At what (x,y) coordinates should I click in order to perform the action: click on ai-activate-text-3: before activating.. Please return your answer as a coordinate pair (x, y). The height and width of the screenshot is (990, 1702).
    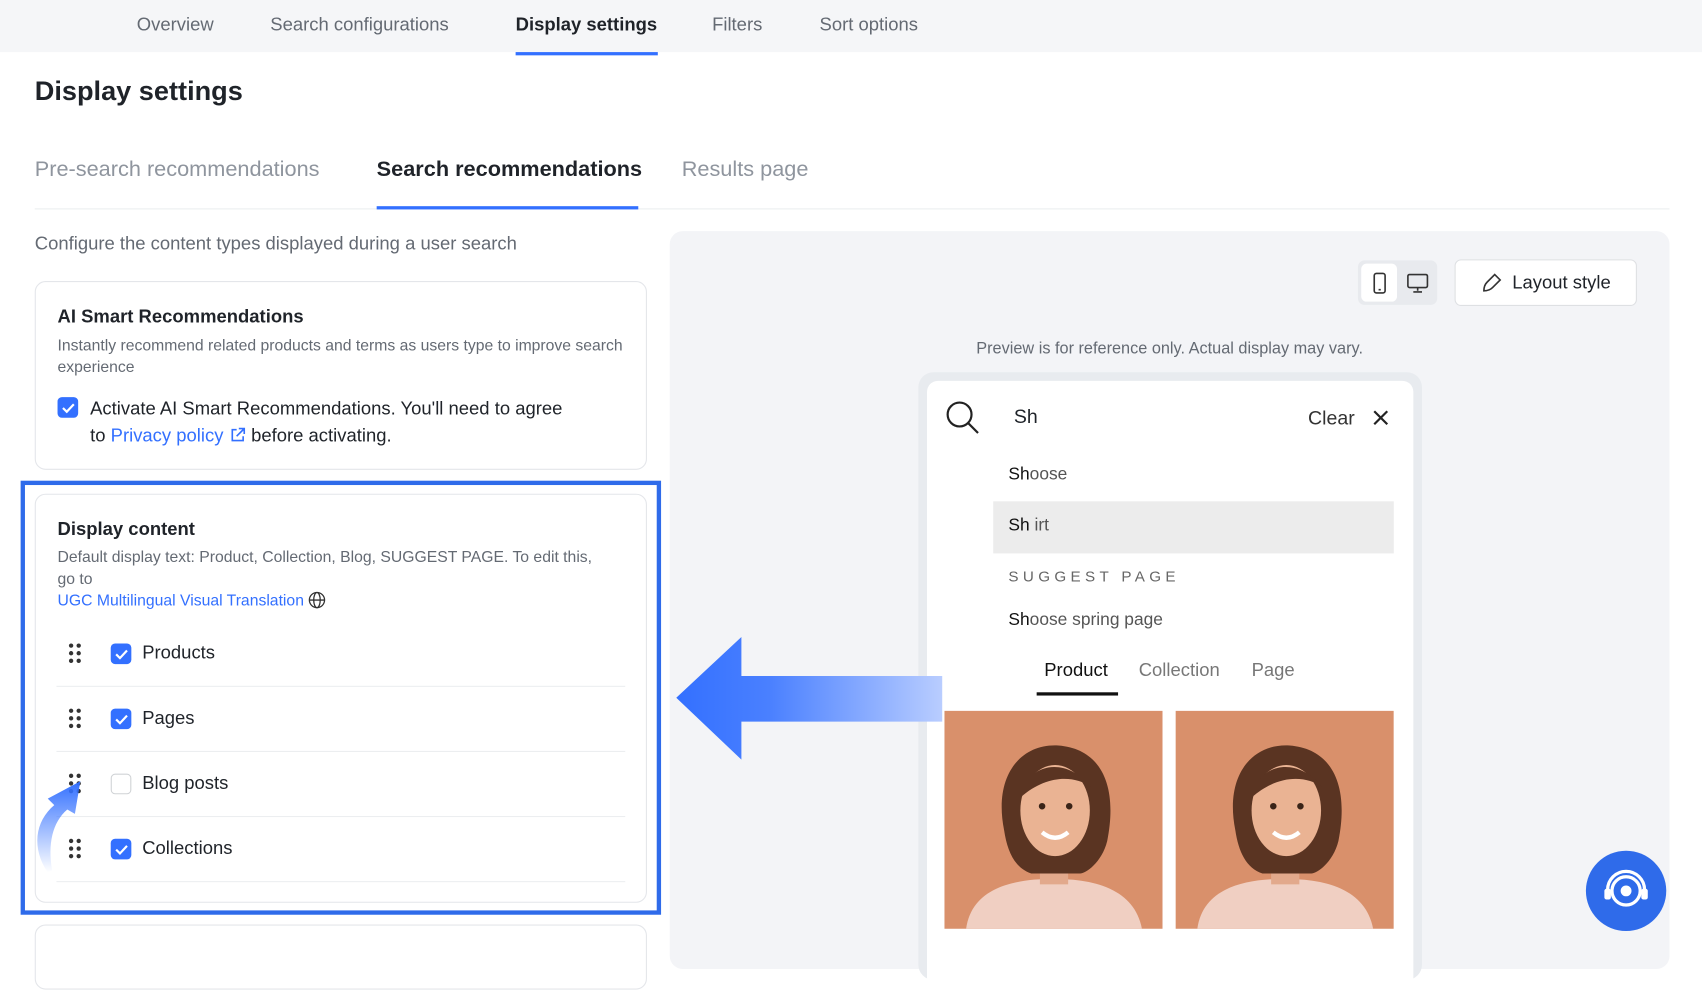
    Looking at the image, I should click on (321, 435).